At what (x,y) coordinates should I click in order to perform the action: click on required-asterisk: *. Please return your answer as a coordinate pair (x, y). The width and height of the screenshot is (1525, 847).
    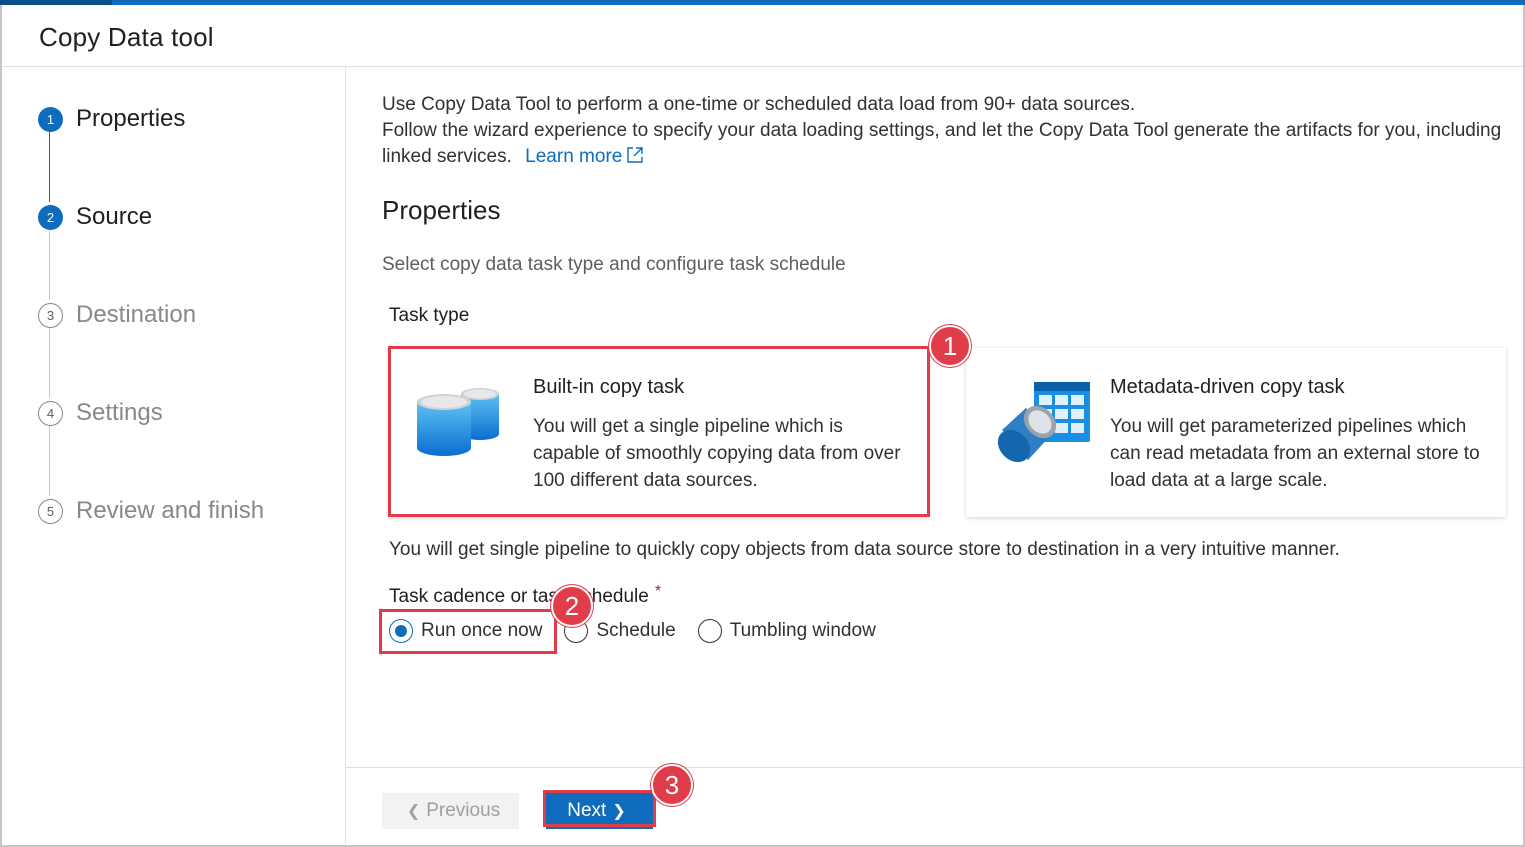
    Looking at the image, I should click on (658, 591).